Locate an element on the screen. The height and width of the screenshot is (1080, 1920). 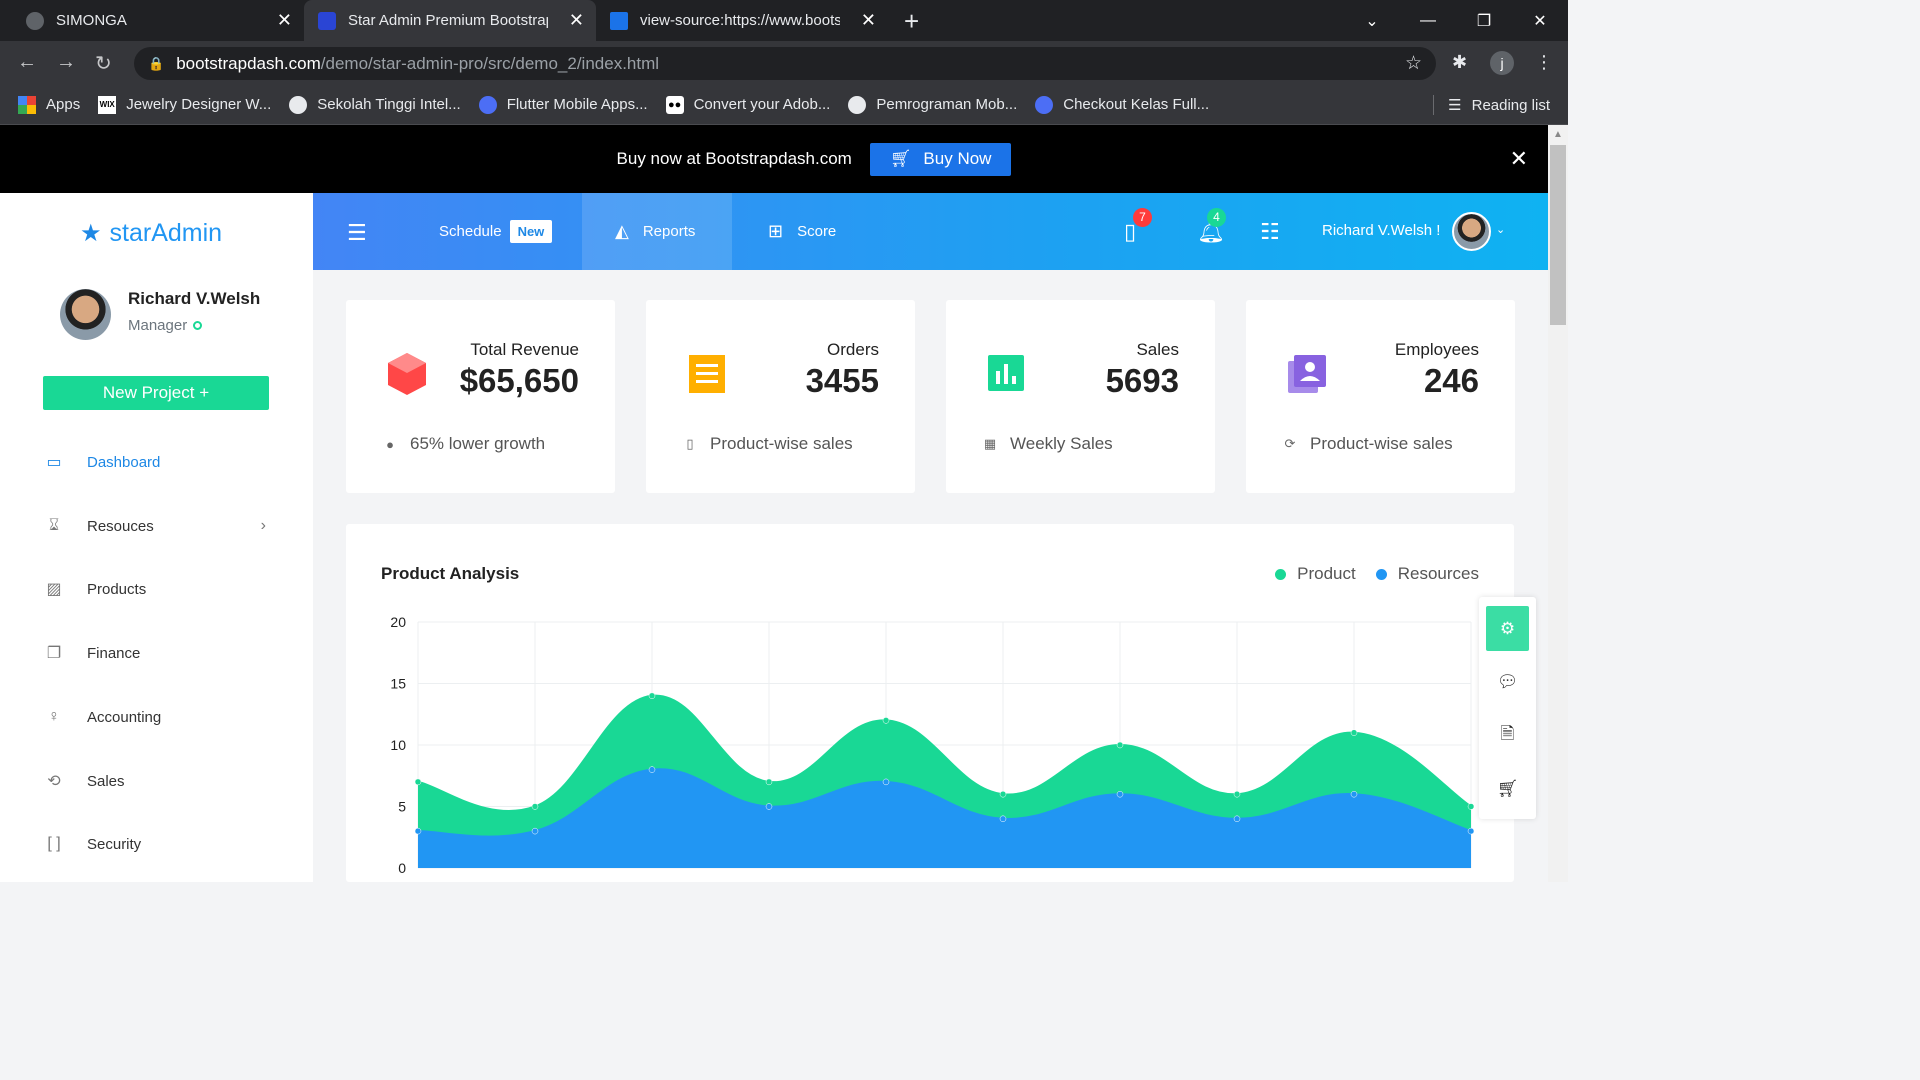
page-scrollbar: ▲ is located at coordinates (1558, 503).